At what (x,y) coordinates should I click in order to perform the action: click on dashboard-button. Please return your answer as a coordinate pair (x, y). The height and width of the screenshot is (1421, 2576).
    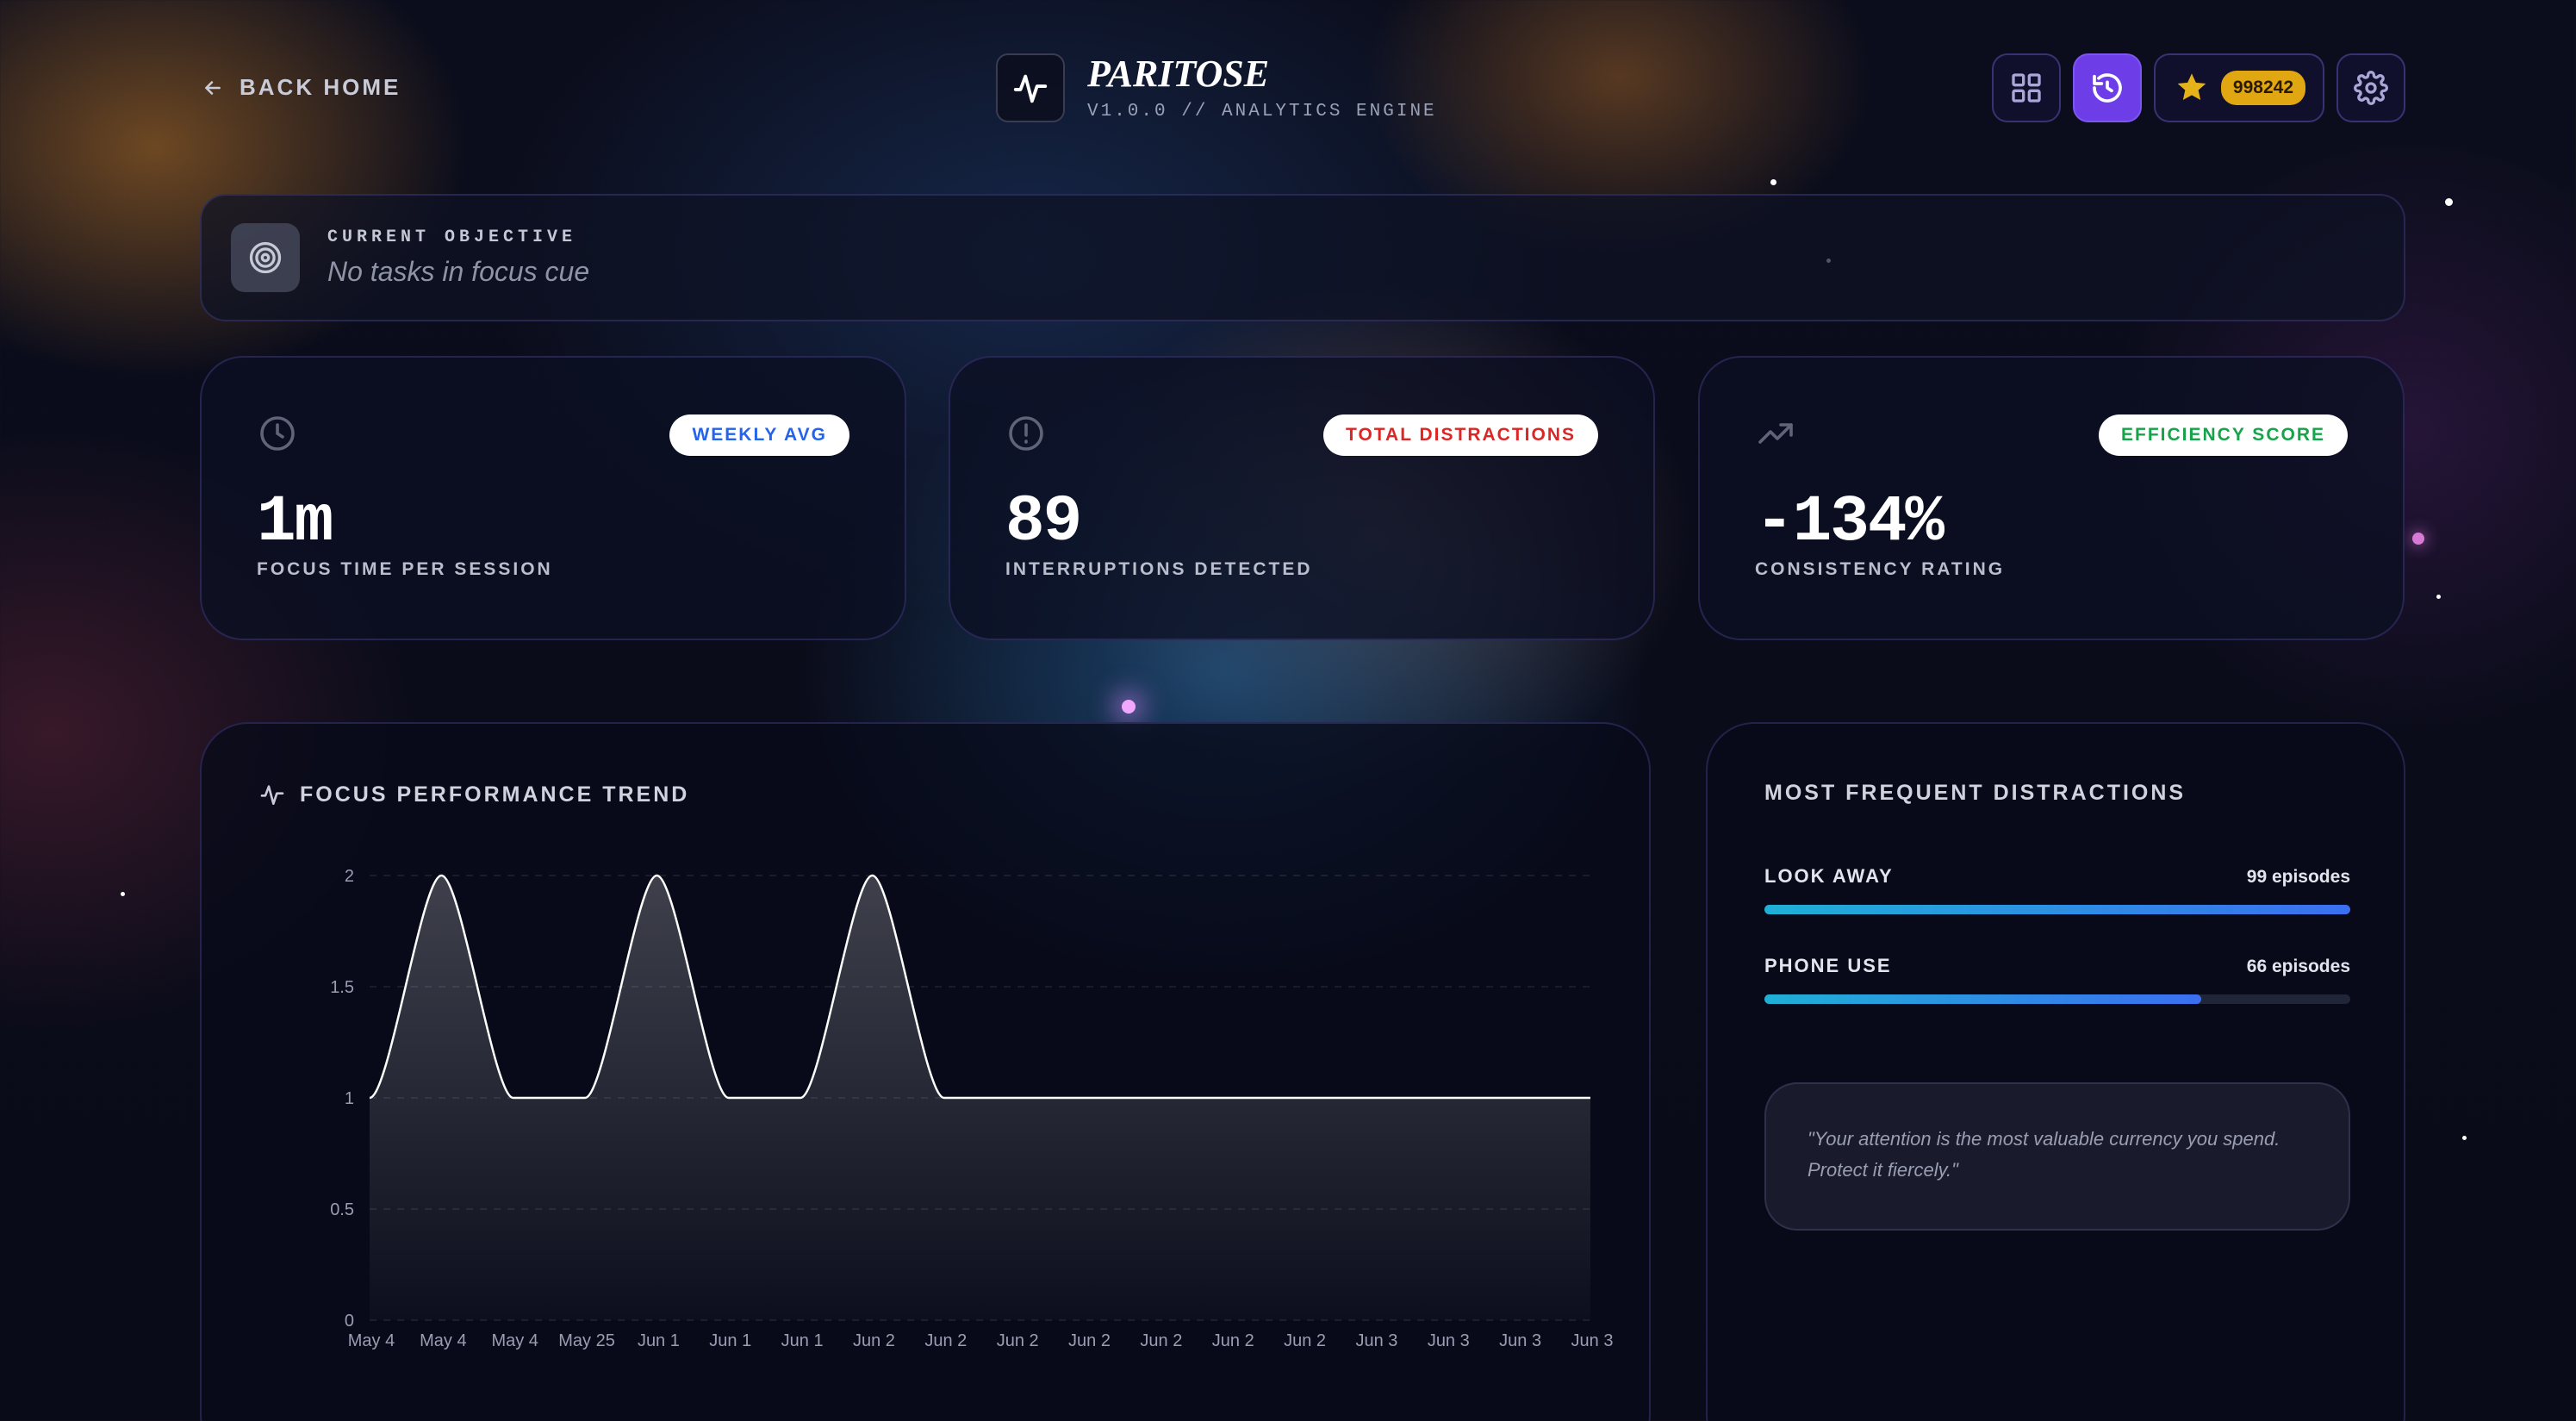
    Looking at the image, I should click on (2026, 87).